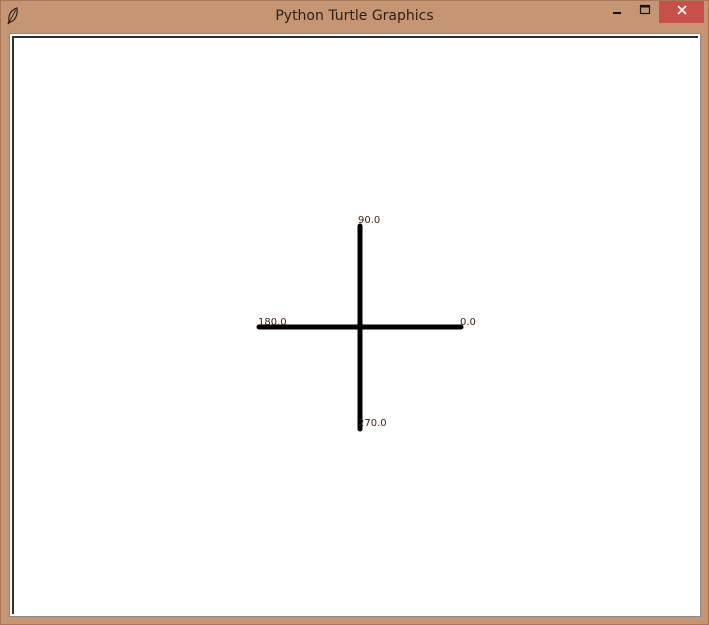  I want to click on maximize-icon, so click(645, 12).